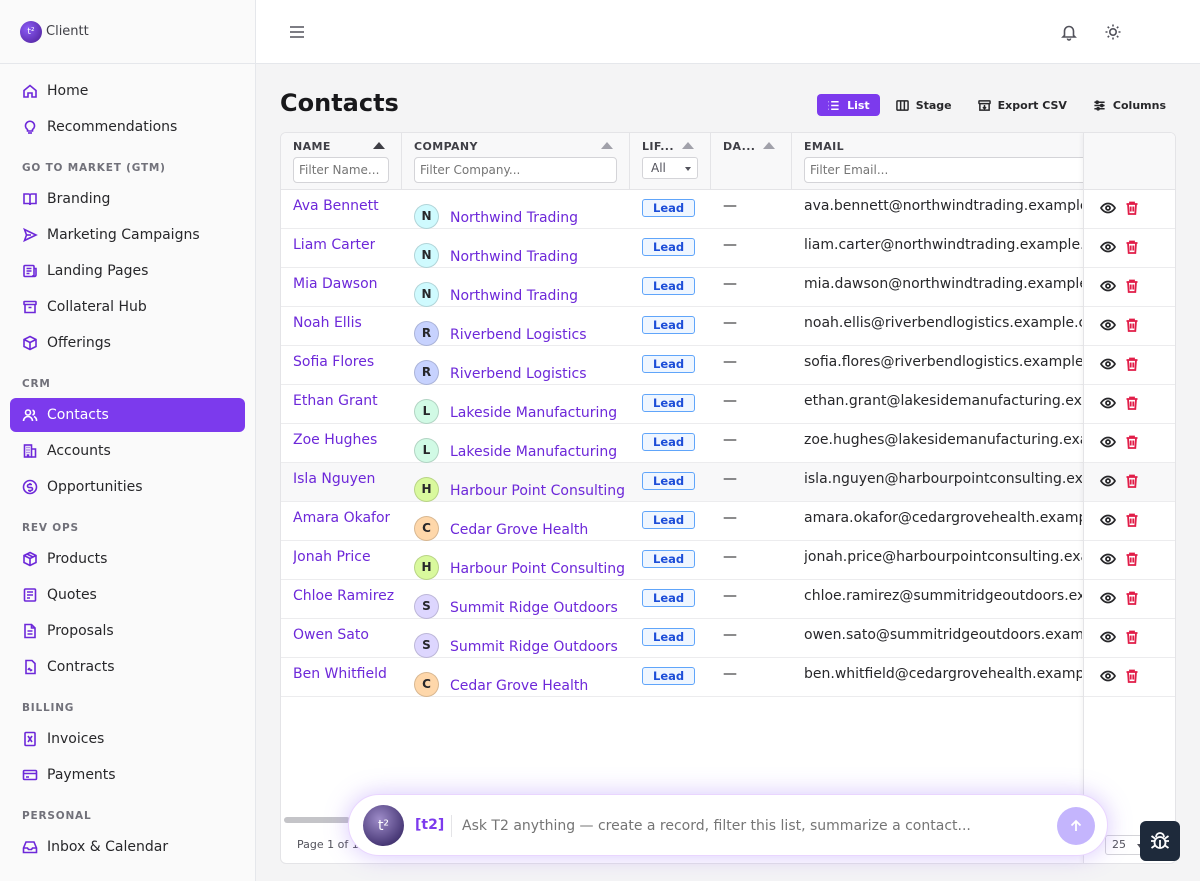 Image resolution: width=1200 pixels, height=881 pixels. Describe the element at coordinates (127, 343) in the screenshot. I see `sidebar-item-offerings: Offerings` at that location.